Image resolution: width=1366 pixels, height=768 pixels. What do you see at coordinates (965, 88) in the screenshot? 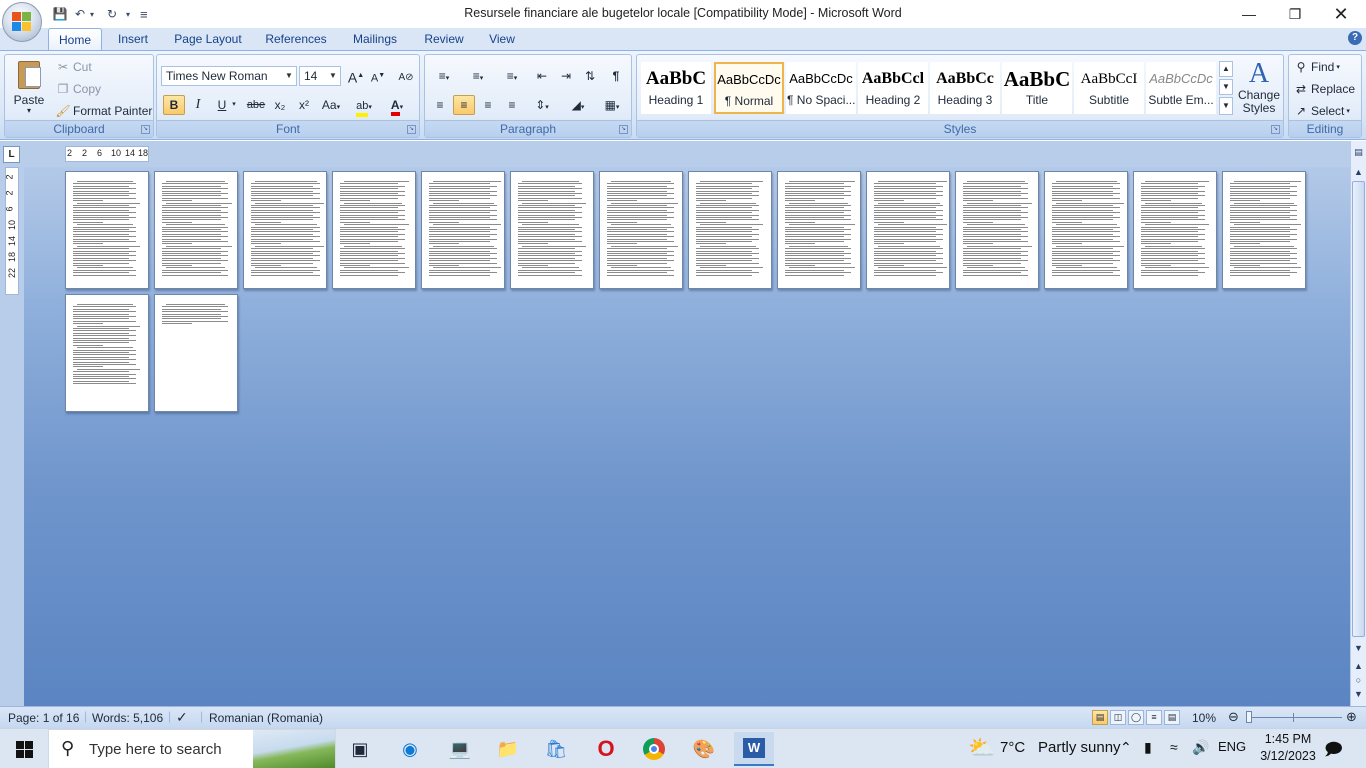
I see `style-heading-3: AaBbCc Heading 3` at bounding box center [965, 88].